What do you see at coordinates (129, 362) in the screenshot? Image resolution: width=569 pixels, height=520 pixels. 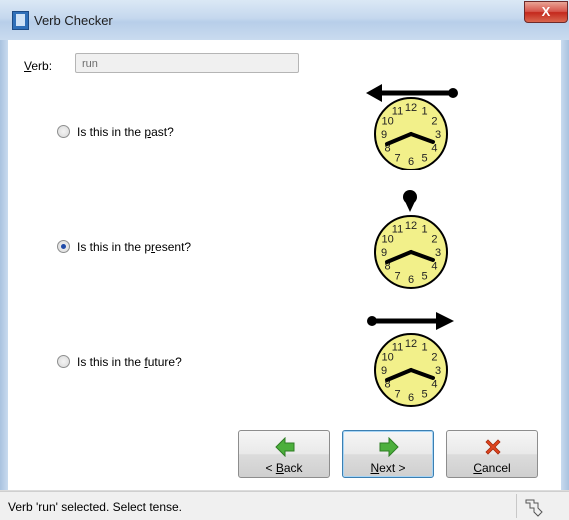 I see `radio-future-label: Is this in the future?` at bounding box center [129, 362].